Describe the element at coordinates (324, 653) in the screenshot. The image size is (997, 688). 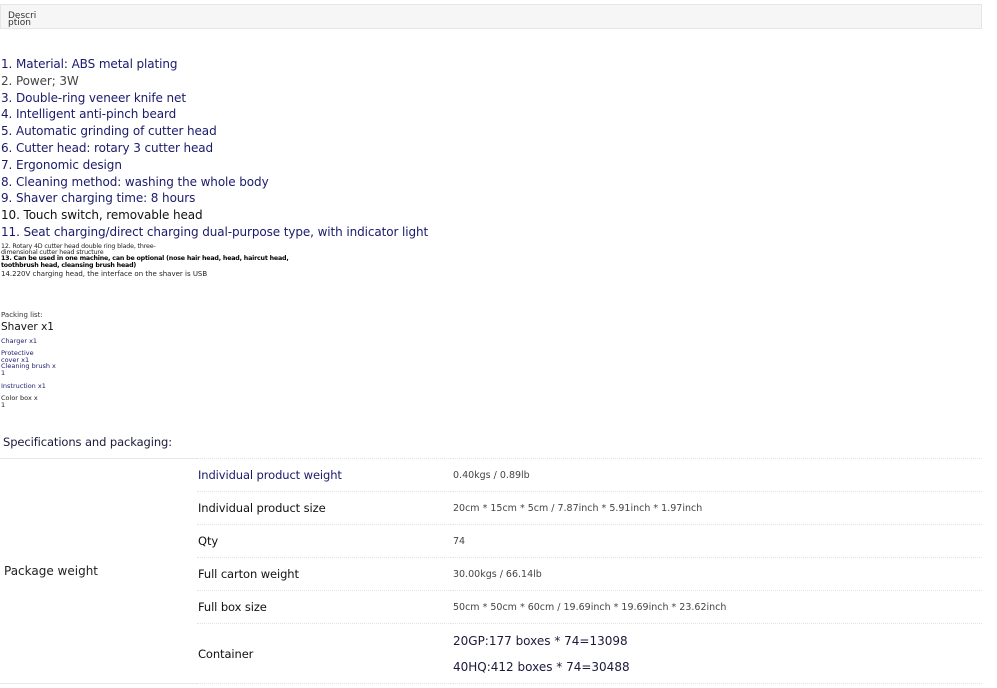
I see `spec-name-container: Container` at that location.